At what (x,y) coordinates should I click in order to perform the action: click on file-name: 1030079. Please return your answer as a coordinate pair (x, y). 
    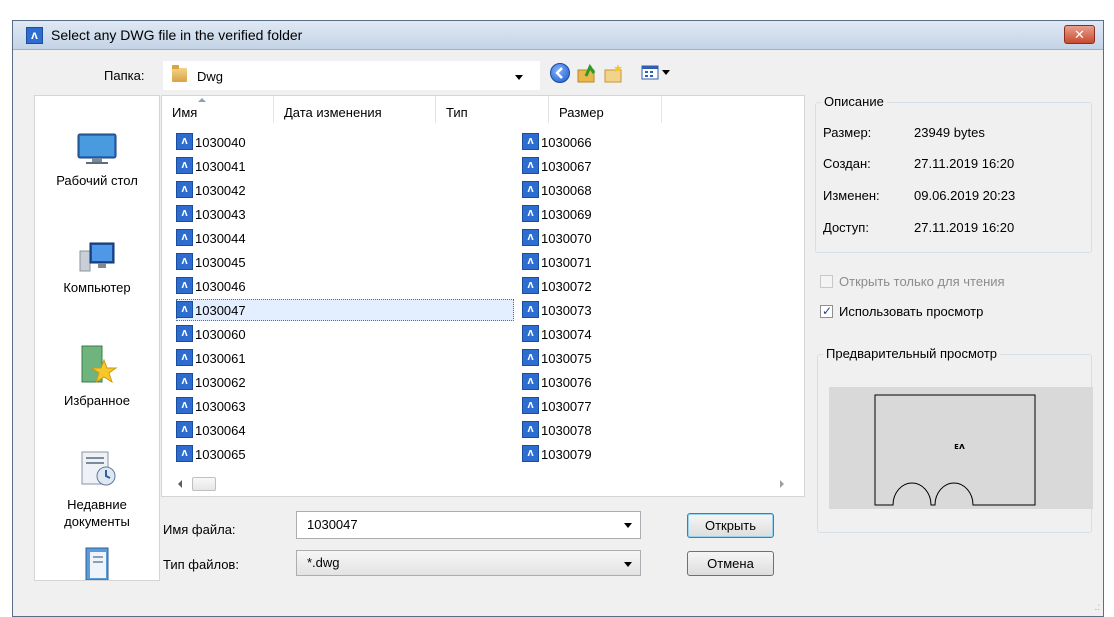
    Looking at the image, I should click on (566, 455).